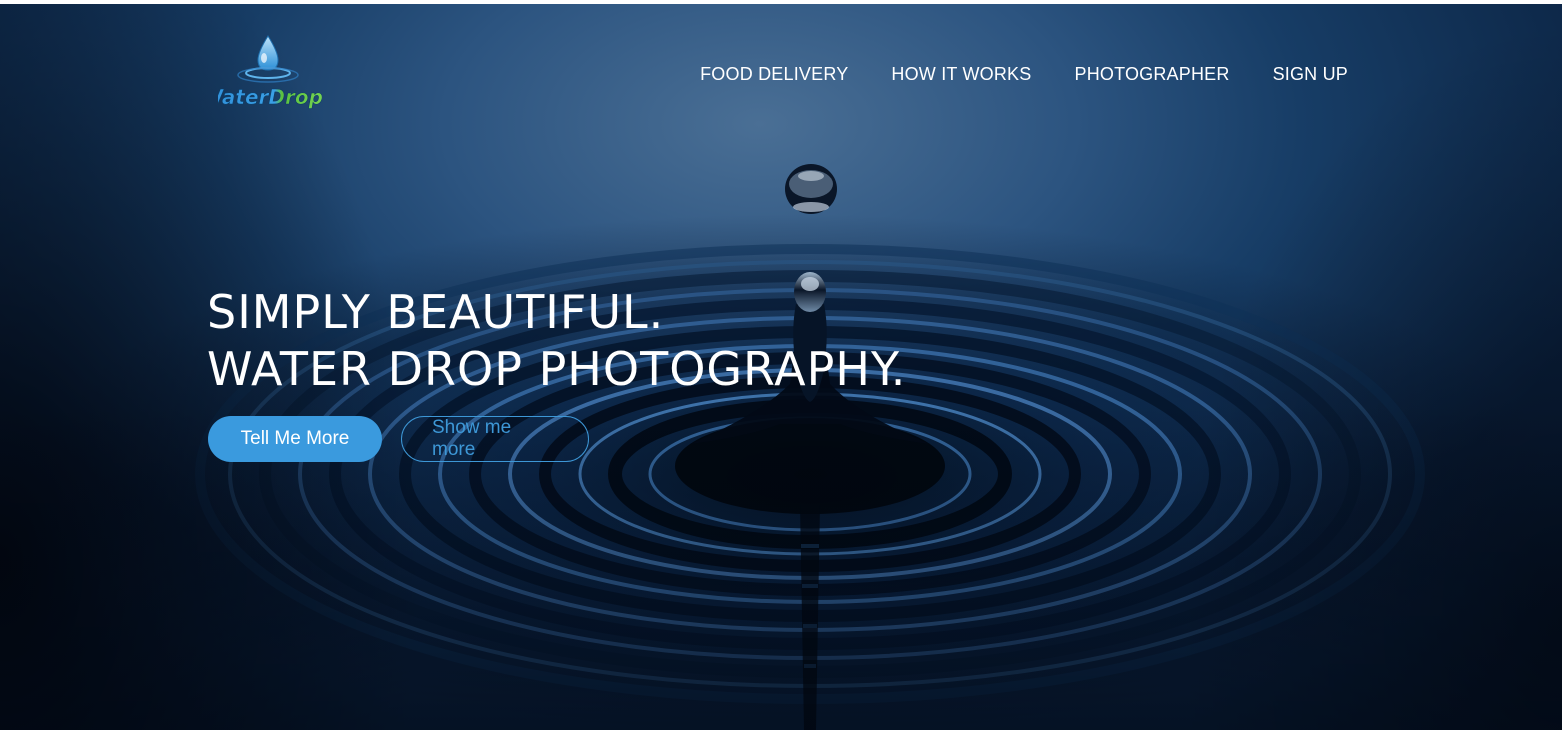  I want to click on show-me-more-button: Show me more, so click(495, 439).